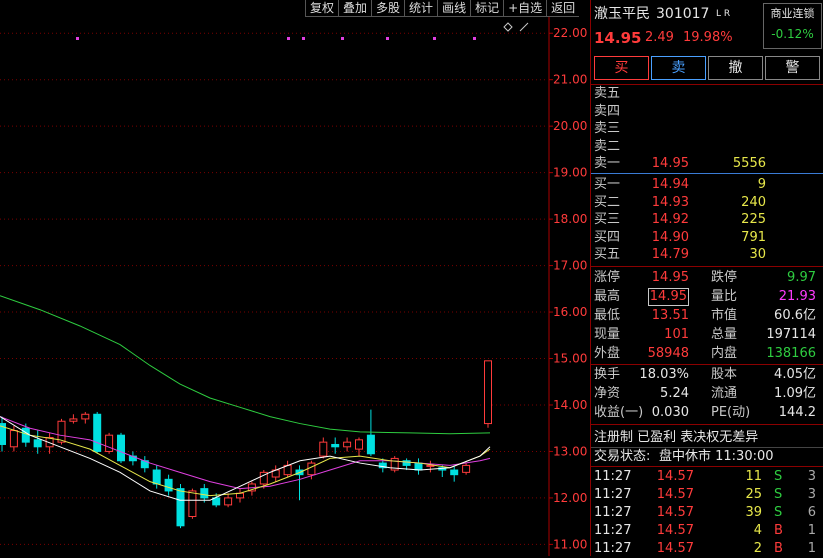 The height and width of the screenshot is (558, 823). What do you see at coordinates (792, 13) in the screenshot?
I see `sector-name: 商业连锁` at bounding box center [792, 13].